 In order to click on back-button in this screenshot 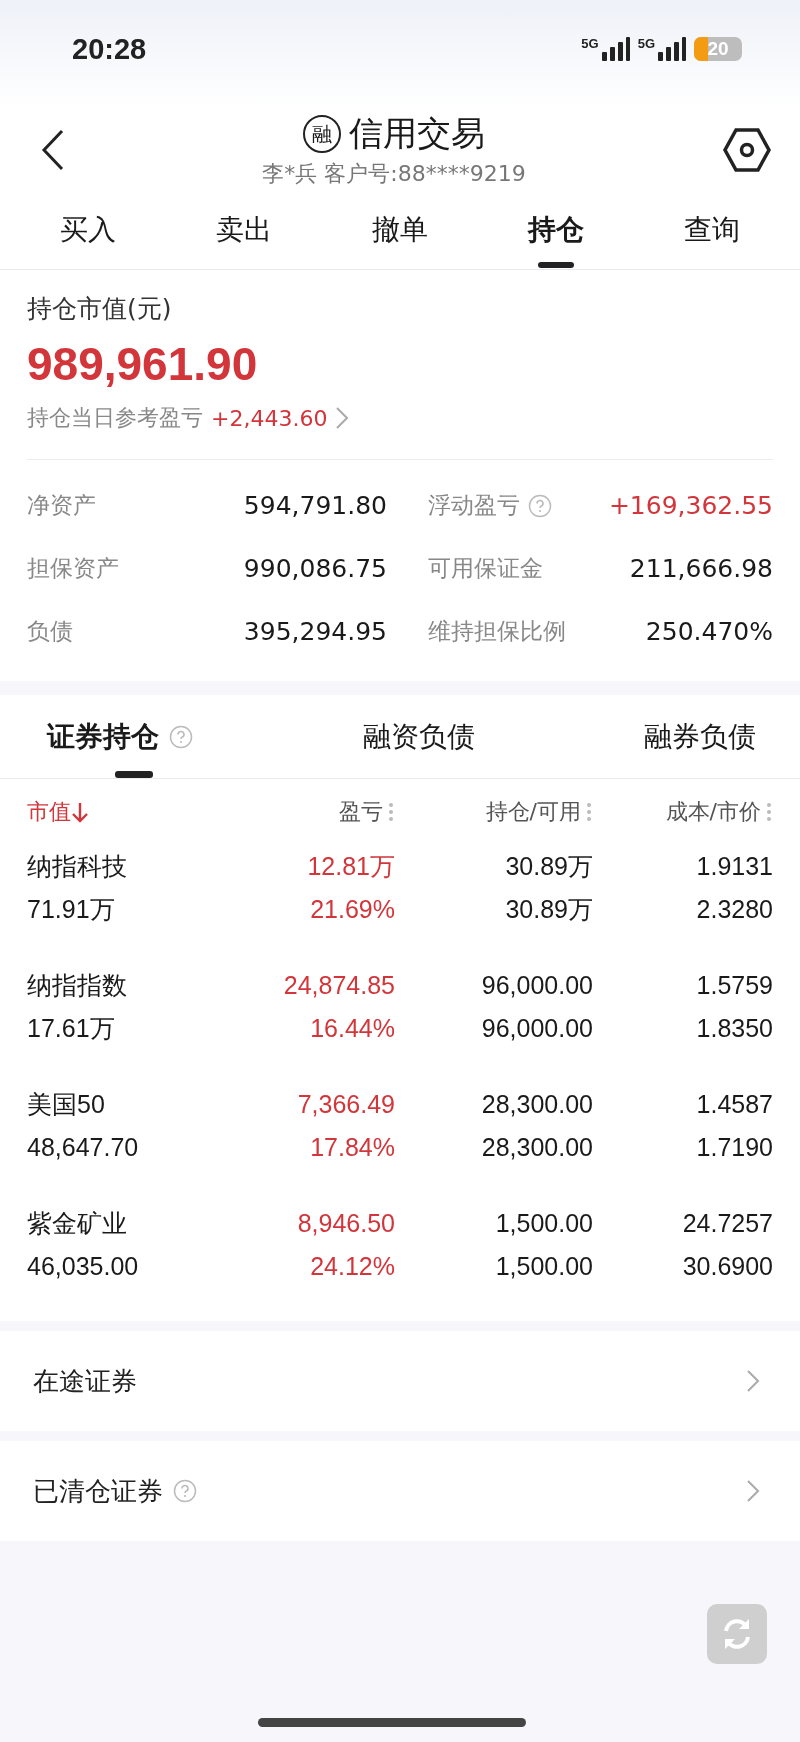, I will do `click(53, 150)`.